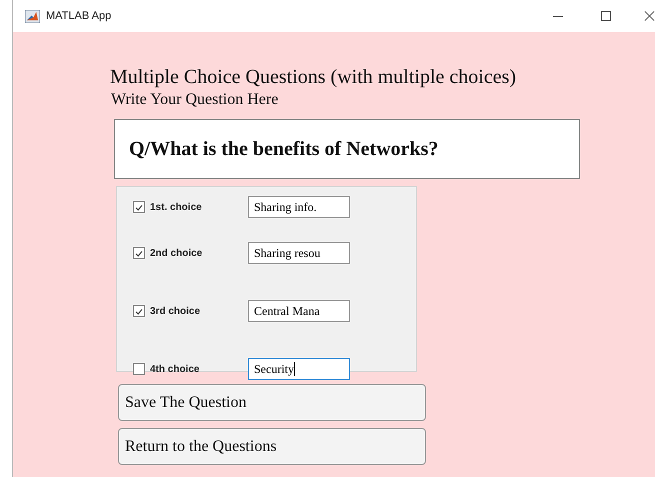 Image resolution: width=655 pixels, height=477 pixels. I want to click on maximize-icon, so click(606, 16).